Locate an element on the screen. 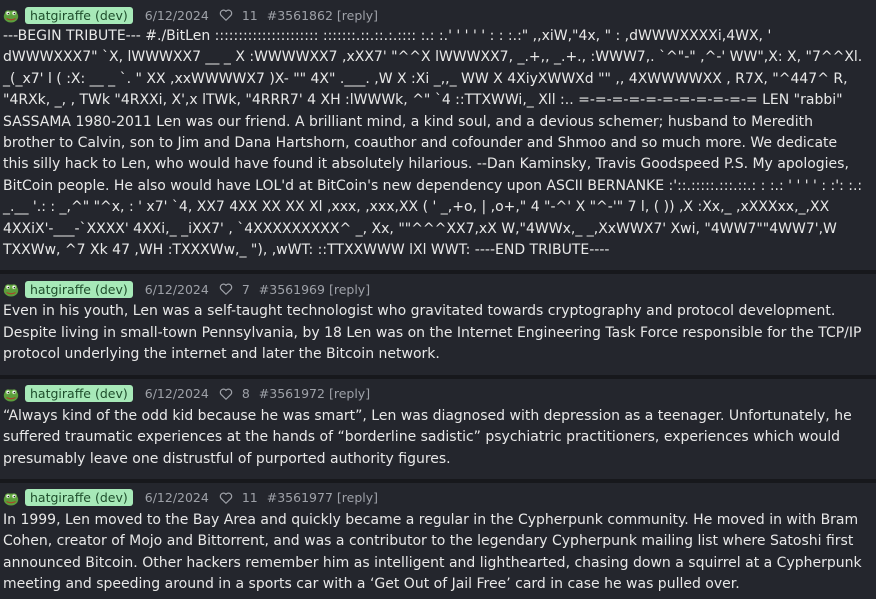 The image size is (876, 599). post-id-link: #3561972 is located at coordinates (292, 393).